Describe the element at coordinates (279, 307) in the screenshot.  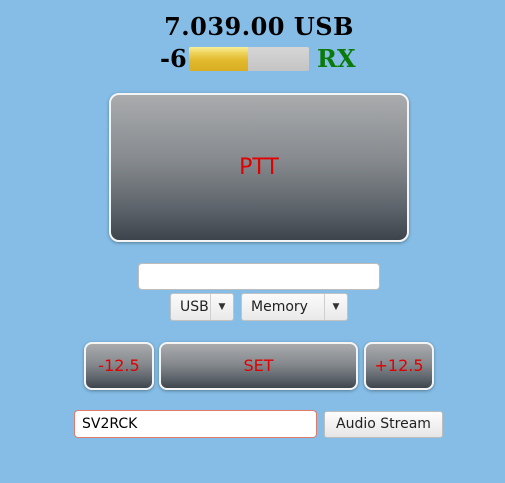
I see `memory-select-value: Memory` at that location.